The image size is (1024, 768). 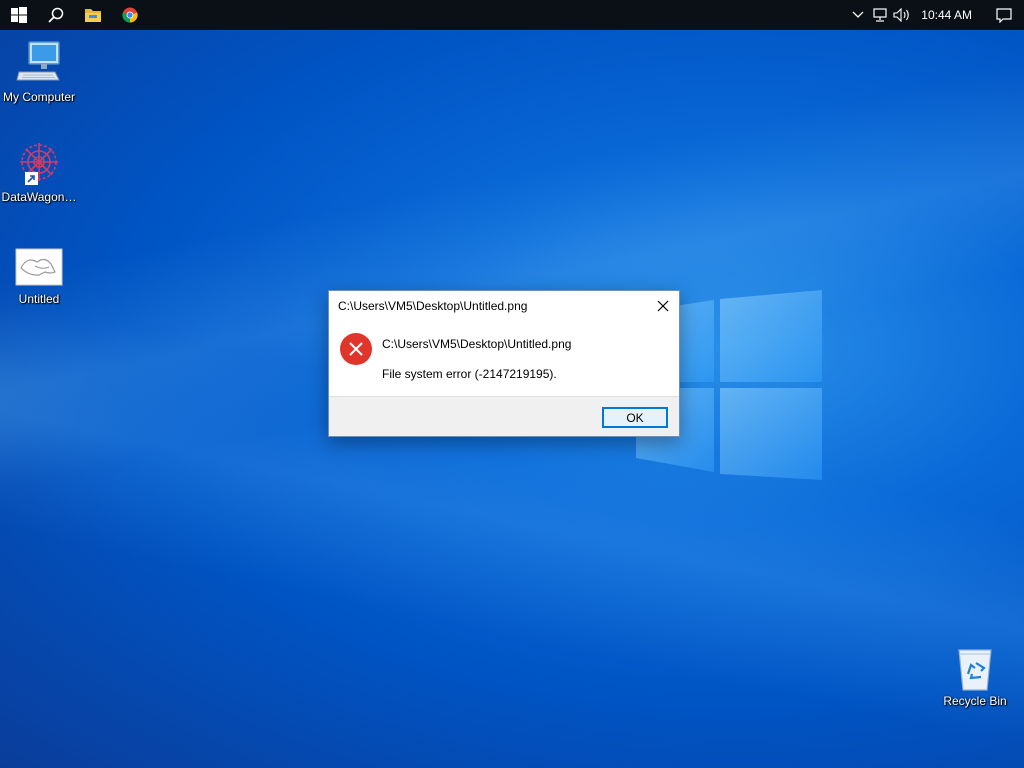 I want to click on dialog-title: C:\Users\VM5\Desktop\Untitled.png, so click(x=433, y=306).